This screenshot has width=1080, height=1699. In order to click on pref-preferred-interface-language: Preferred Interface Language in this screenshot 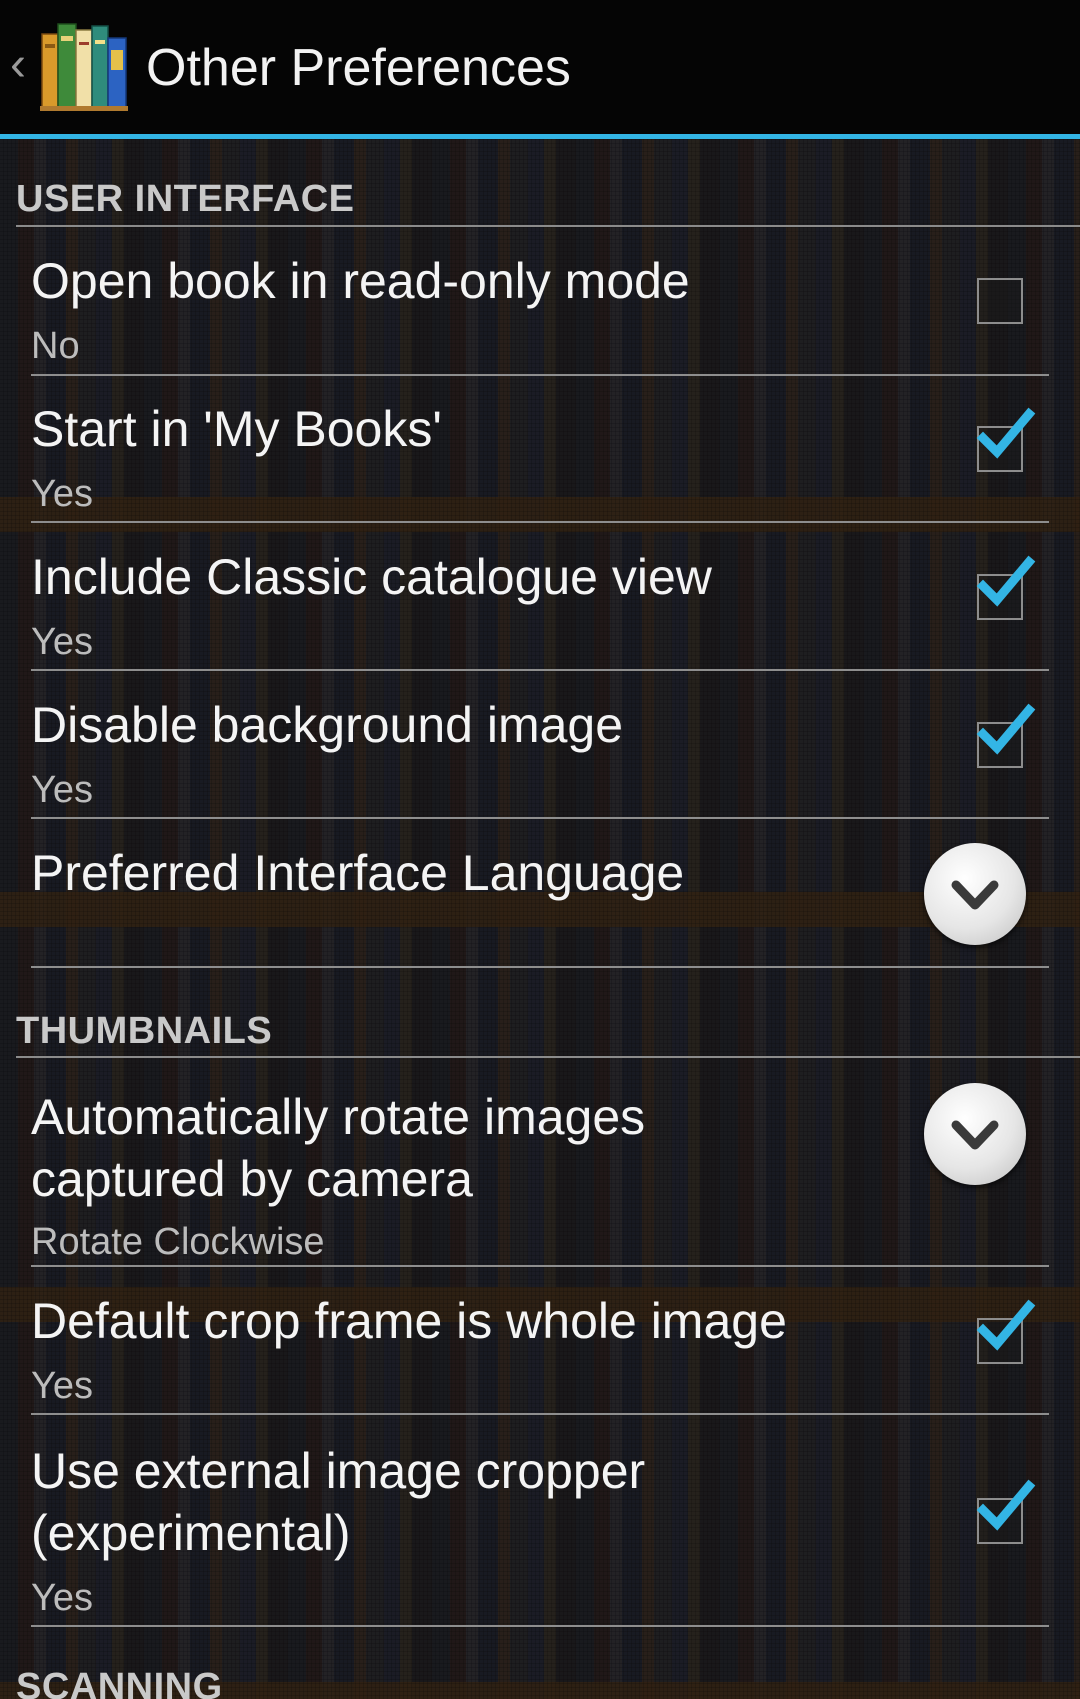, I will do `click(540, 901)`.